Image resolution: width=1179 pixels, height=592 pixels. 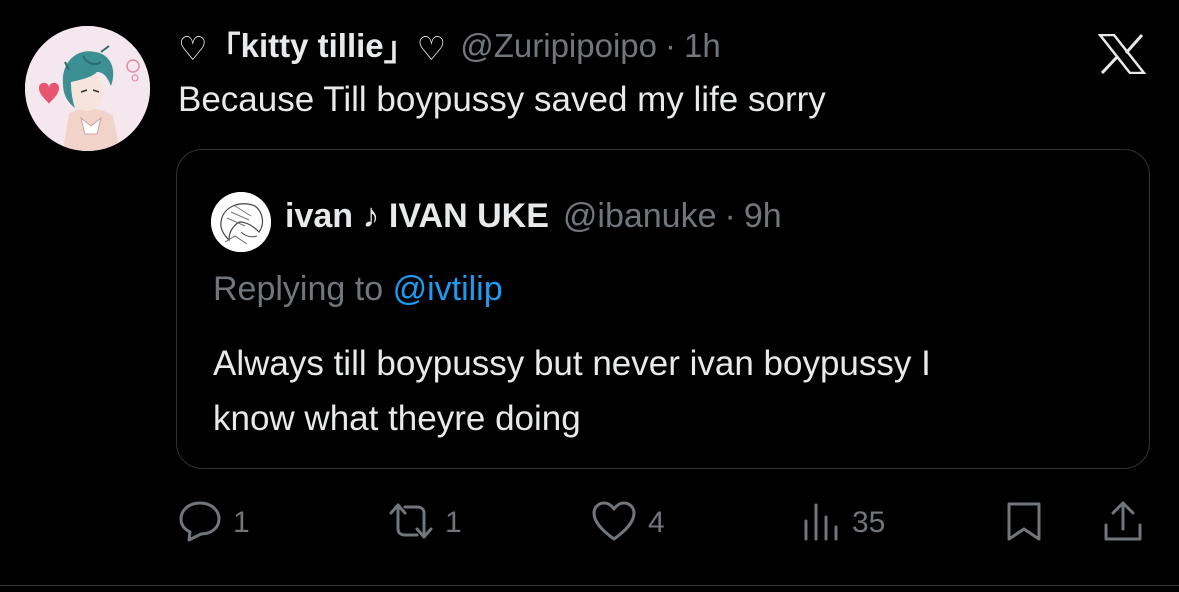 I want to click on like-button: 4, so click(x=627, y=523).